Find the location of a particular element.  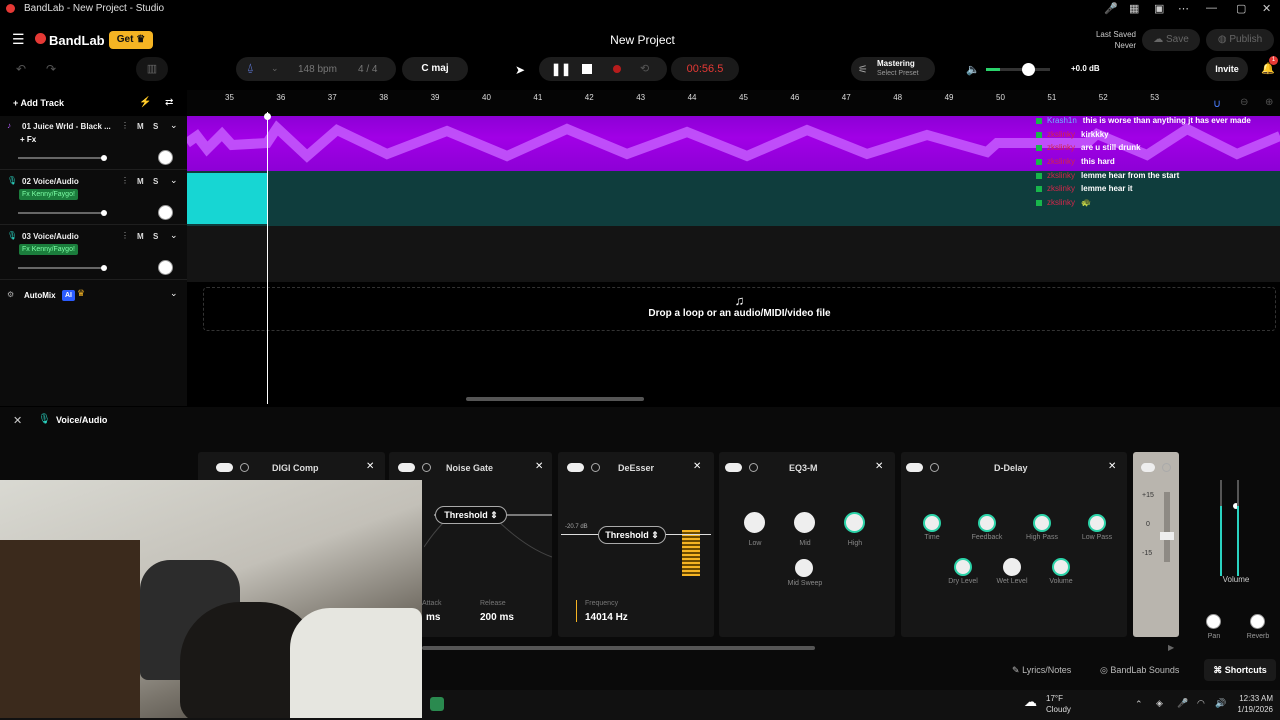

delay-feedback-knob is located at coordinates (987, 523).